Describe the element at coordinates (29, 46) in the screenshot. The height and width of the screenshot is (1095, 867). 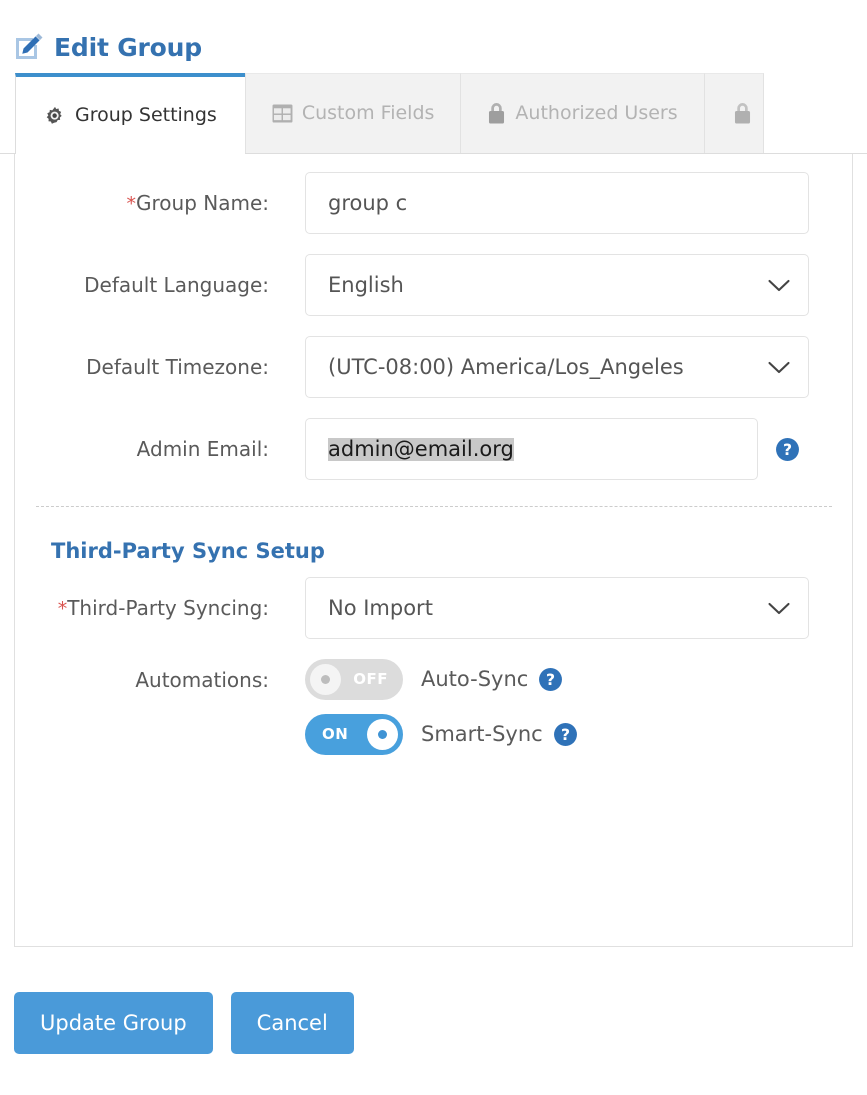
I see `edit-pencil-icon` at that location.